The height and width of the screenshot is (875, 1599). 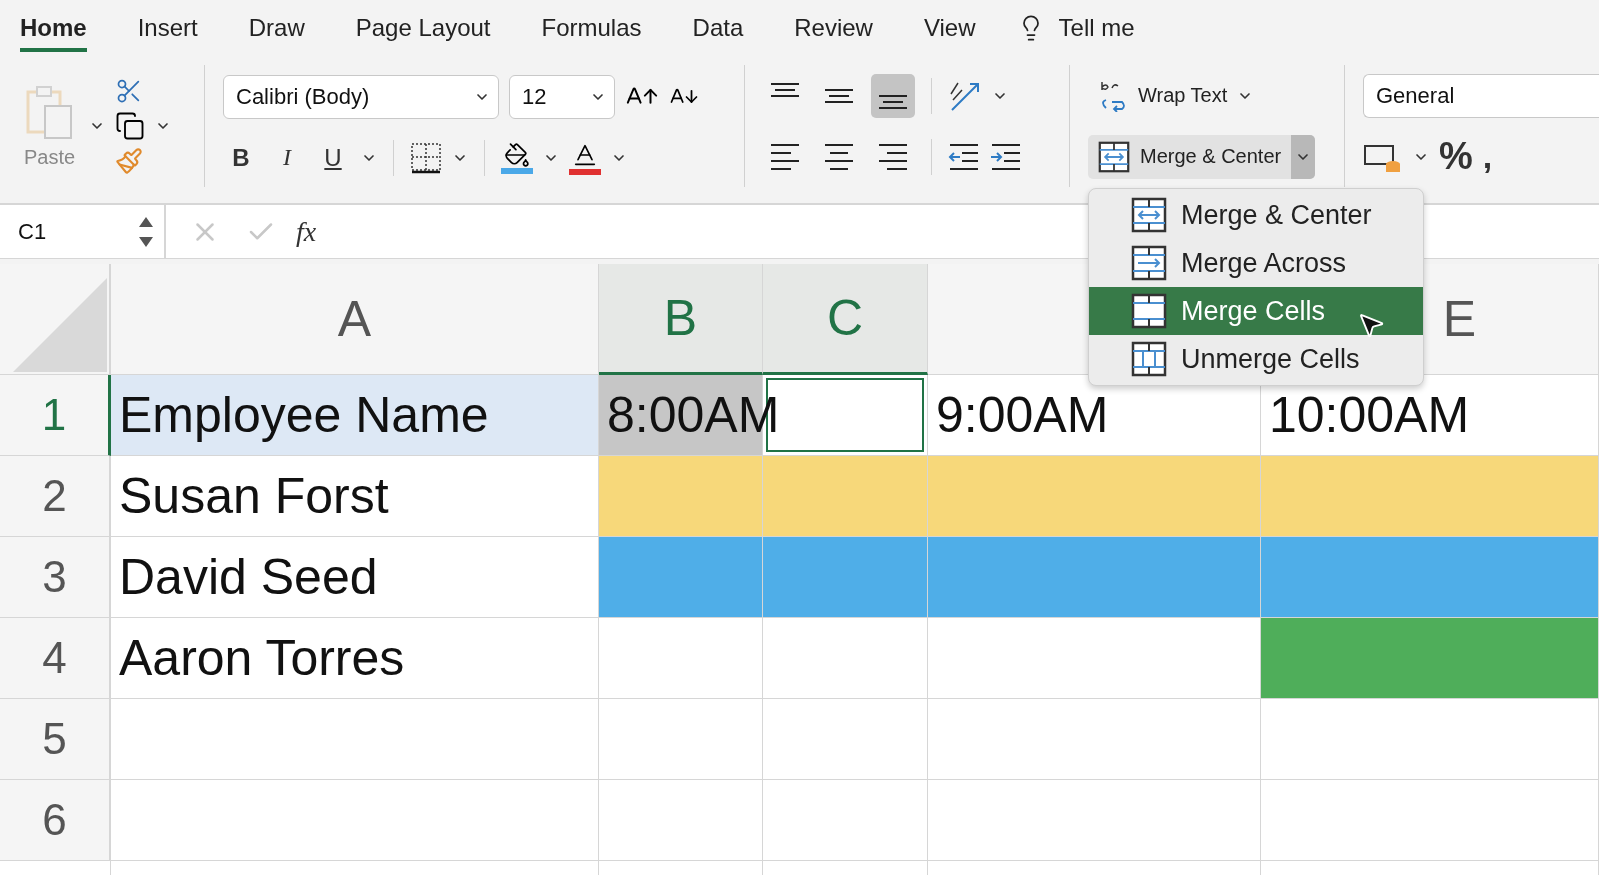 What do you see at coordinates (1369, 415) in the screenshot?
I see `cell-text: 10:00AM` at bounding box center [1369, 415].